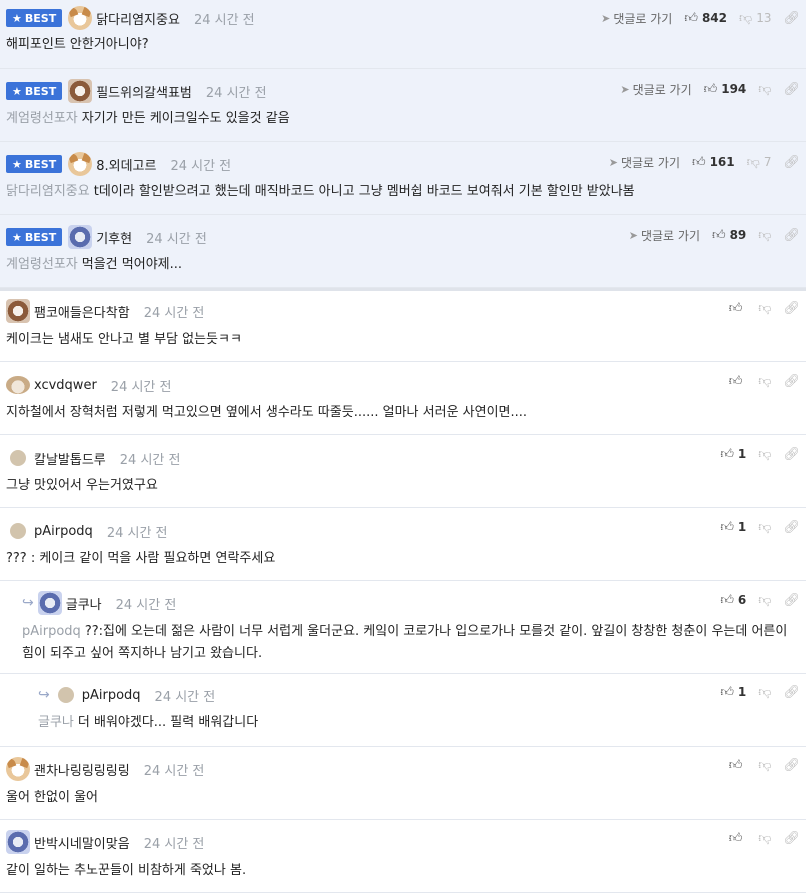  I want to click on send-arrow-icon: ➤, so click(613, 162).